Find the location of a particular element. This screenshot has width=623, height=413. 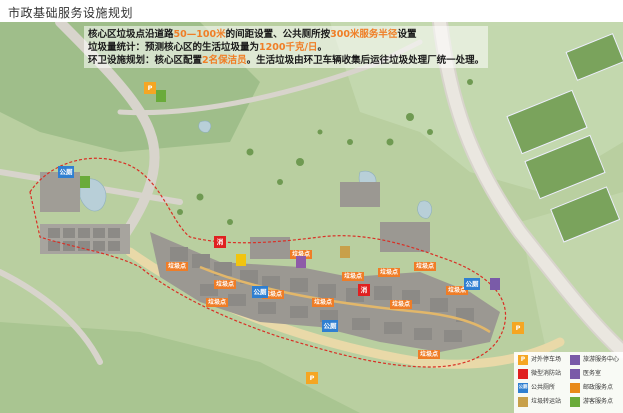

parking-icon: P is located at coordinates (523, 360).